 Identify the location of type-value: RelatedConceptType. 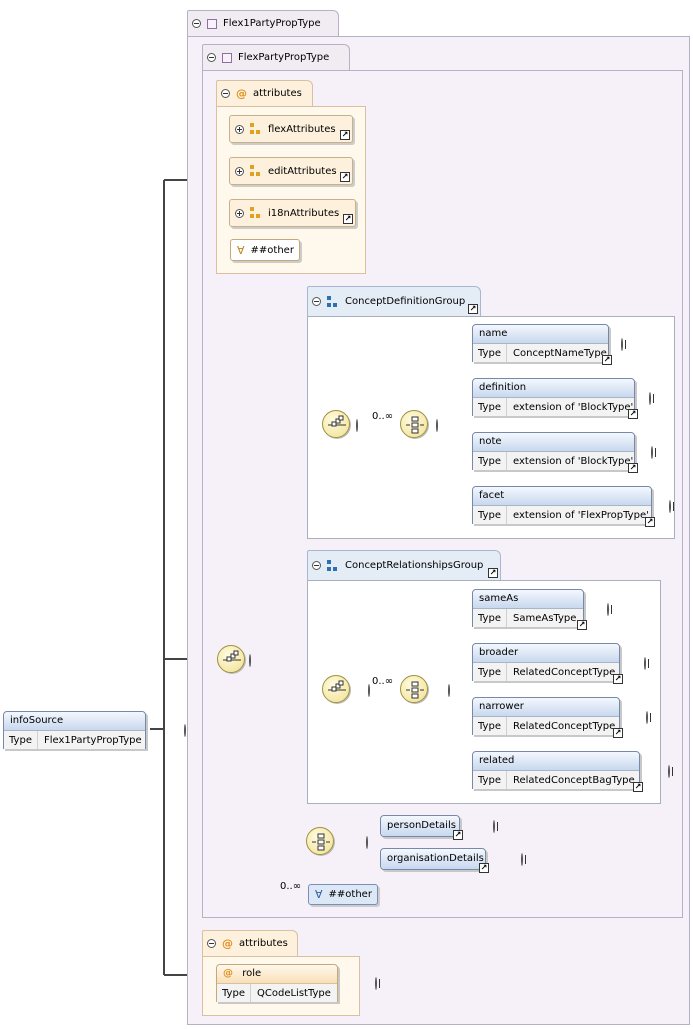
(564, 672).